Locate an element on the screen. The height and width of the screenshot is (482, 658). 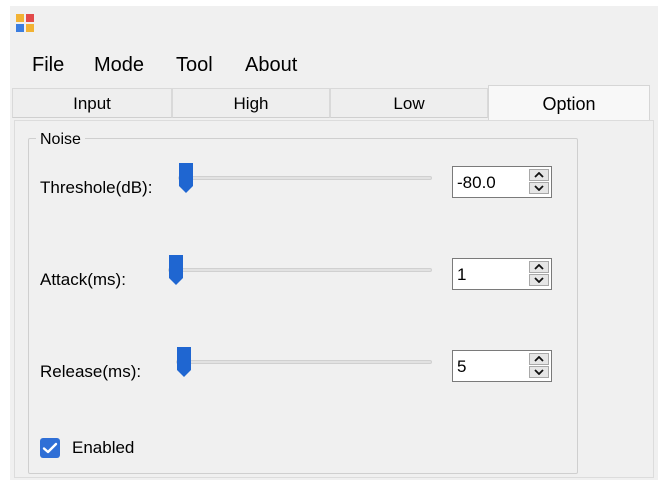
threshold-spin-buttons is located at coordinates (539, 182).